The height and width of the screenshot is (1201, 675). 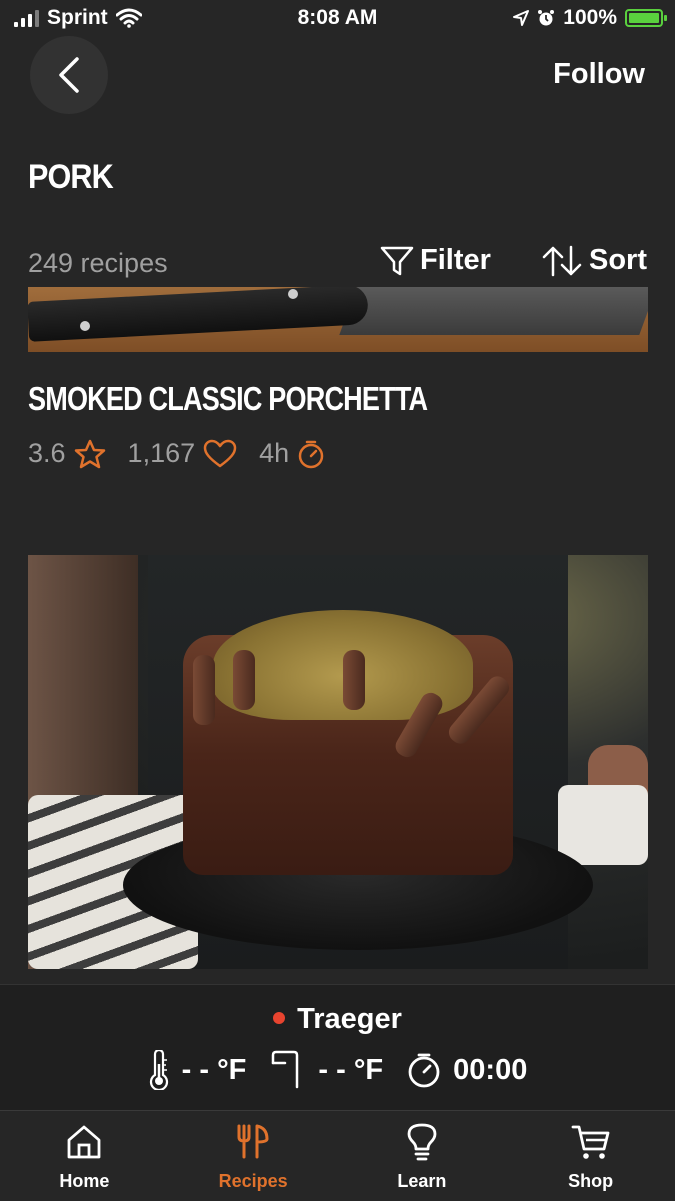 I want to click on recipe-toolbar: 249 recipes Filter Sort, so click(x=337, y=265).